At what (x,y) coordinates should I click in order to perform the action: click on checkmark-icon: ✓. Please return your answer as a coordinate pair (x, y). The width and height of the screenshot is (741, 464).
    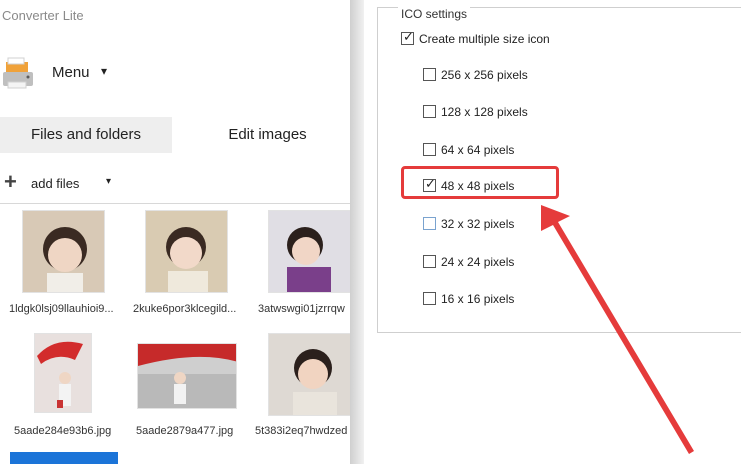
    Looking at the image, I should click on (408, 36).